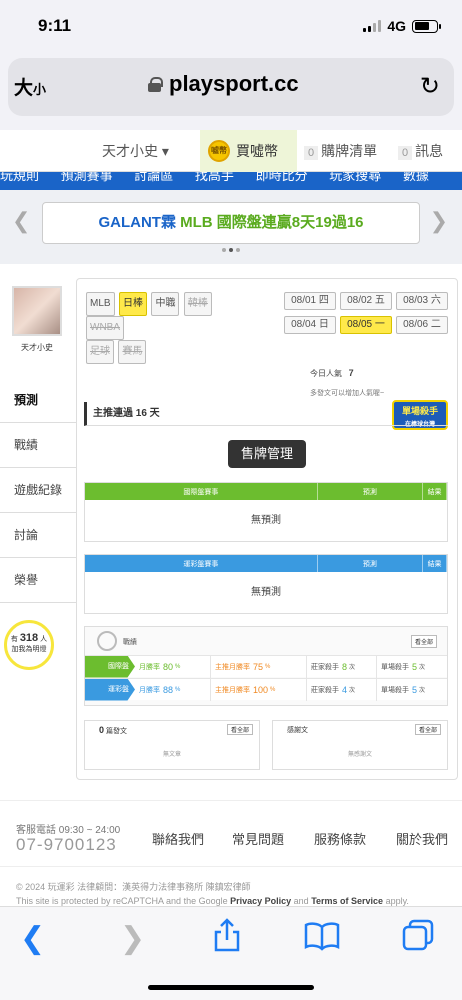  I want to click on reload-icon: ↻, so click(430, 86).